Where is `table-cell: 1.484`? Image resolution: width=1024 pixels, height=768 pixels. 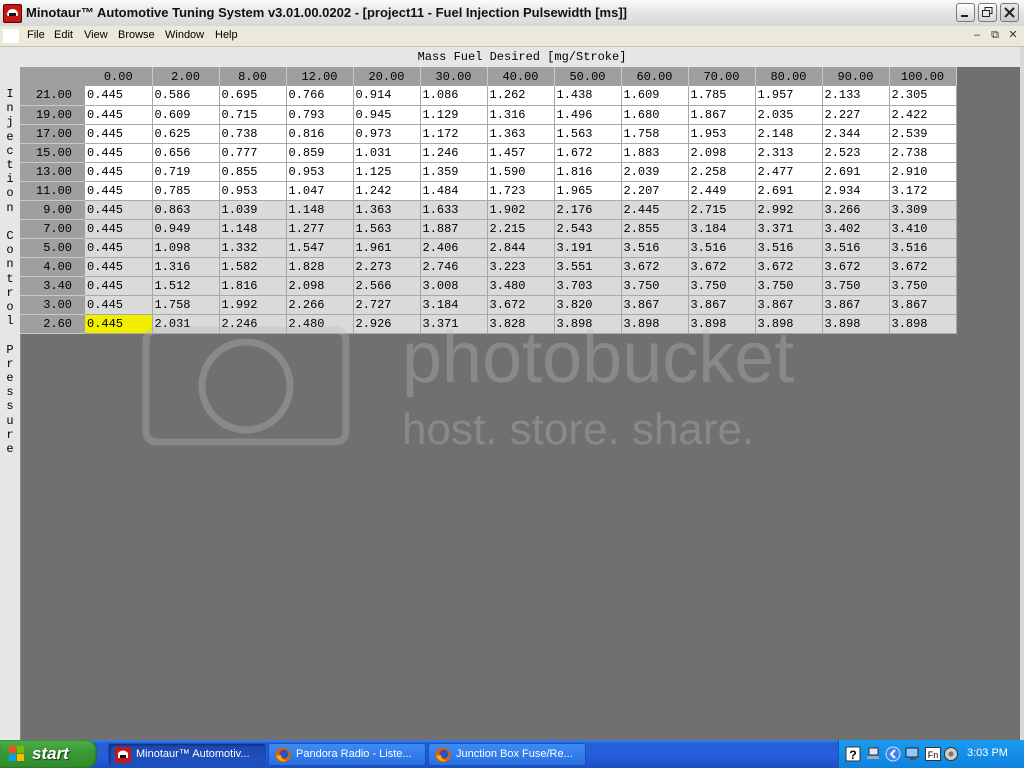
table-cell: 1.484 is located at coordinates (454, 191).